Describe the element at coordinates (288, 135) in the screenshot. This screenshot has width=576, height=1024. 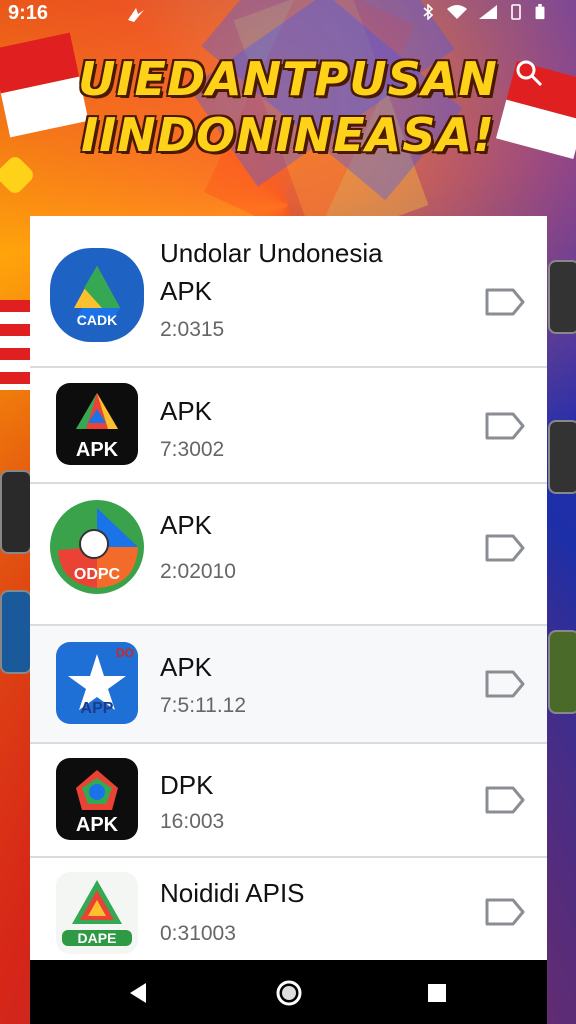
I see `banner-title-line2: IINDONINEASA!` at that location.